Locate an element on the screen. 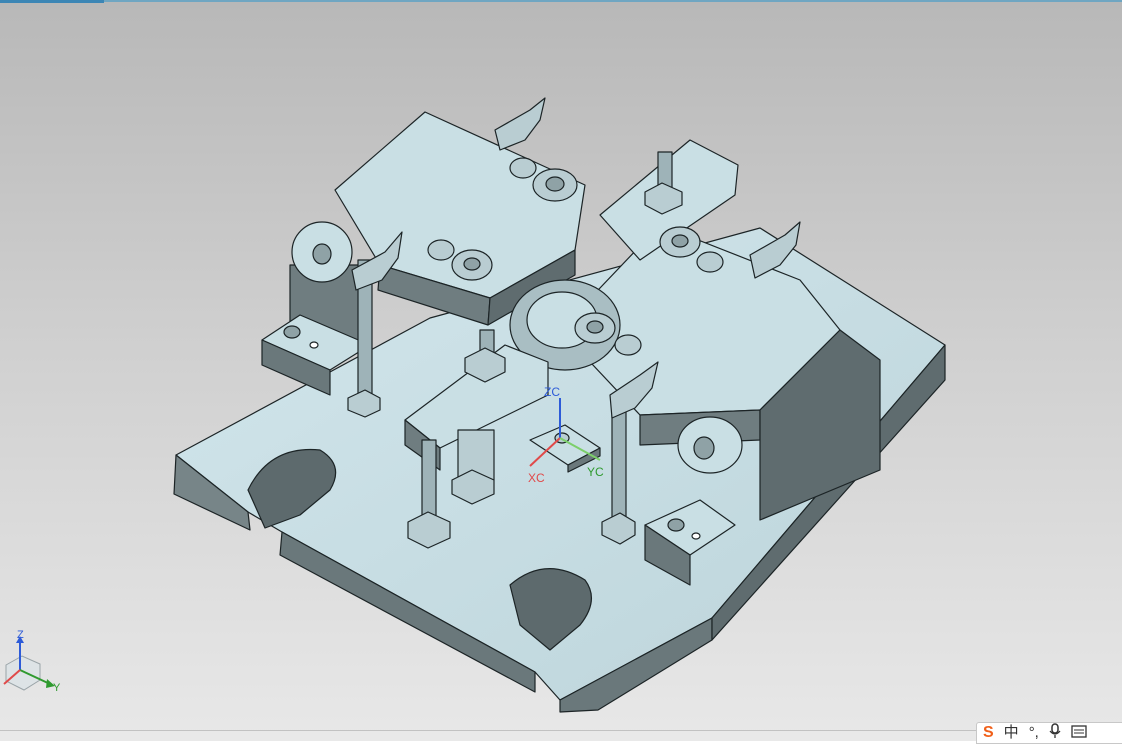 The height and width of the screenshot is (744, 1122). pin-hole-right is located at coordinates (696, 536).